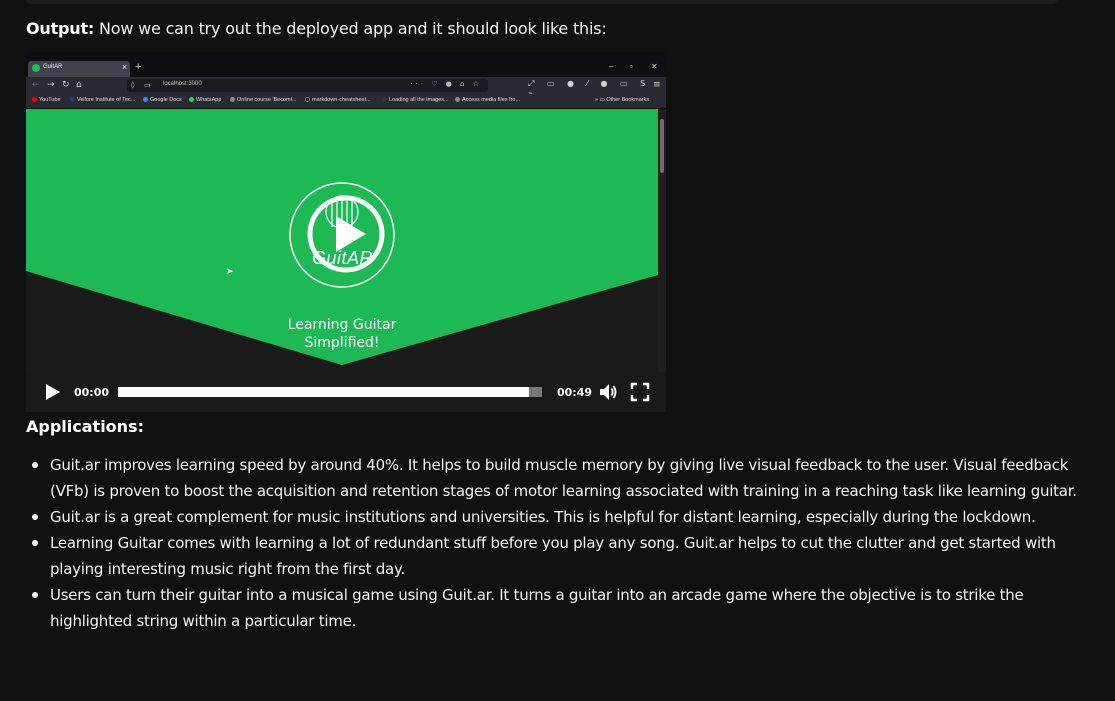 The width and height of the screenshot is (1115, 701). What do you see at coordinates (166, 100) in the screenshot?
I see `bookmark-label: Google Docs` at bounding box center [166, 100].